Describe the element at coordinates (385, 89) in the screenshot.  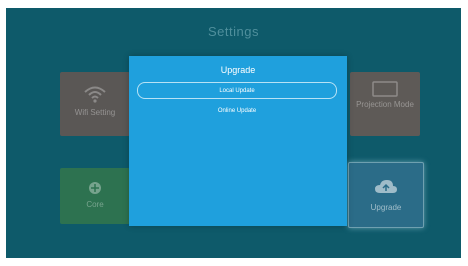
I see `projector-icon` at that location.